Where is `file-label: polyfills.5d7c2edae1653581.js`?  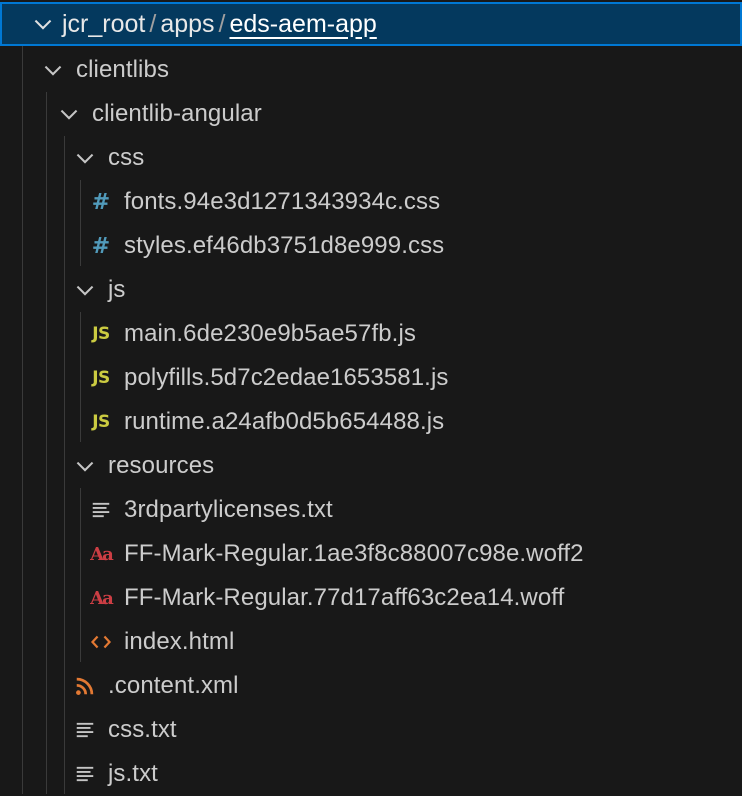
file-label: polyfills.5d7c2edae1653581.js is located at coordinates (286, 377).